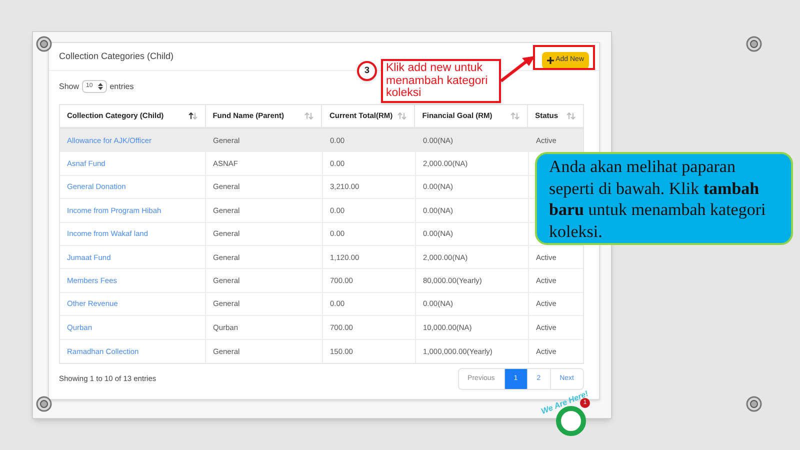 Image resolution: width=800 pixels, height=450 pixels. Describe the element at coordinates (518, 69) in the screenshot. I see `arrow-icon` at that location.